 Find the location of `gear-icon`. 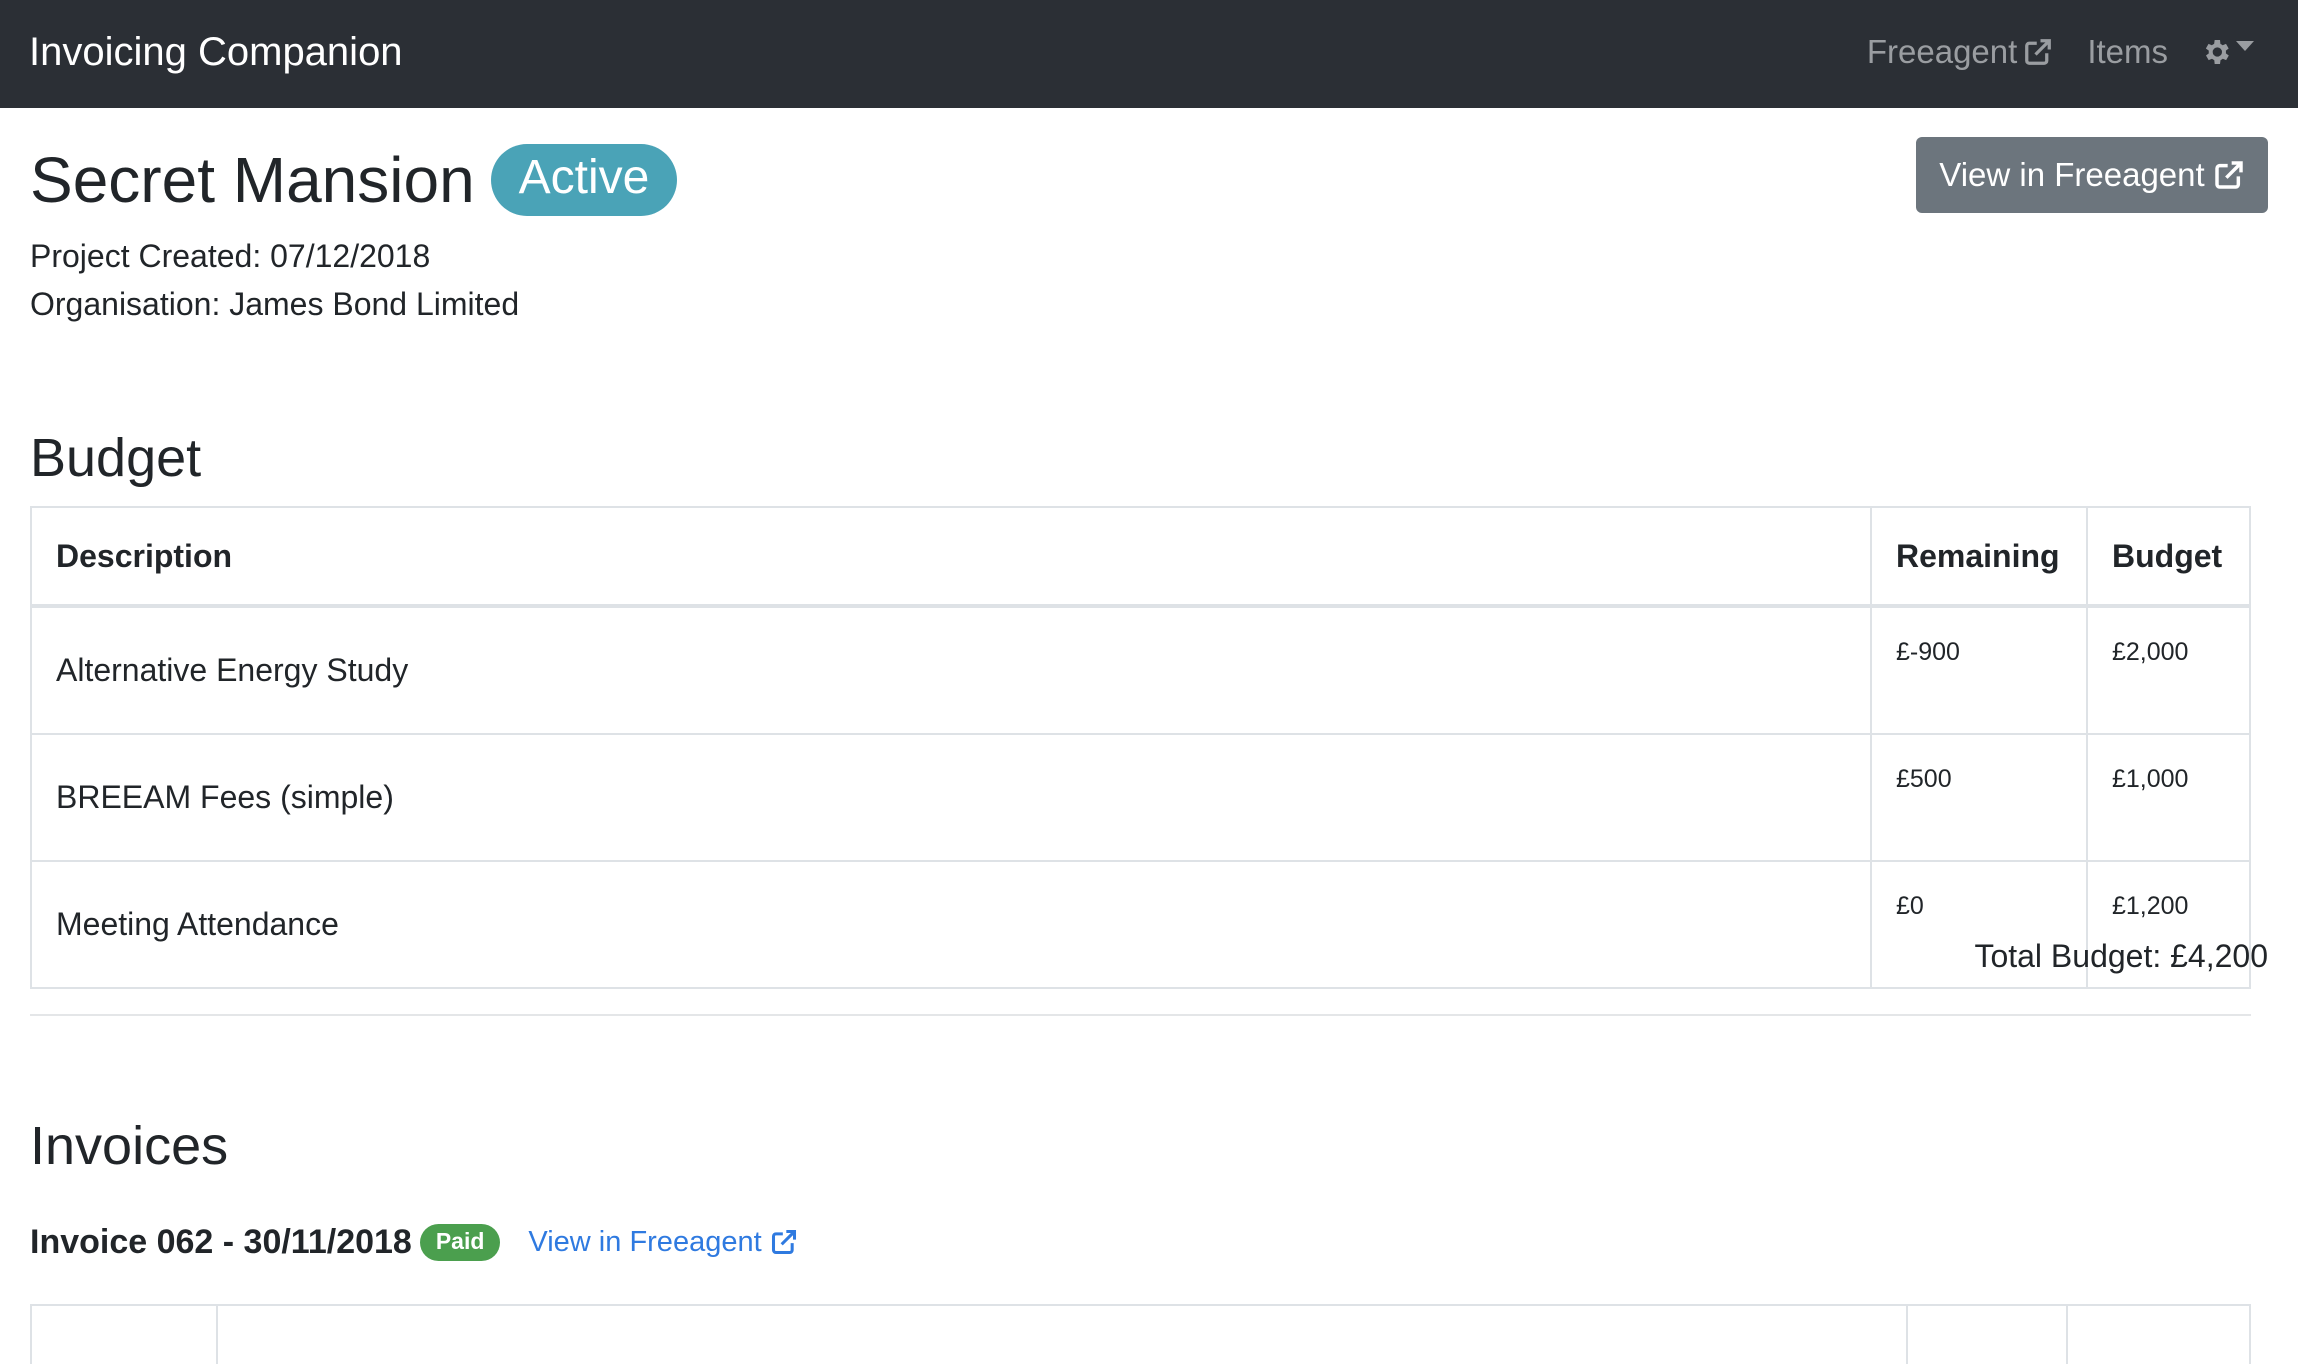

gear-icon is located at coordinates (2217, 52).